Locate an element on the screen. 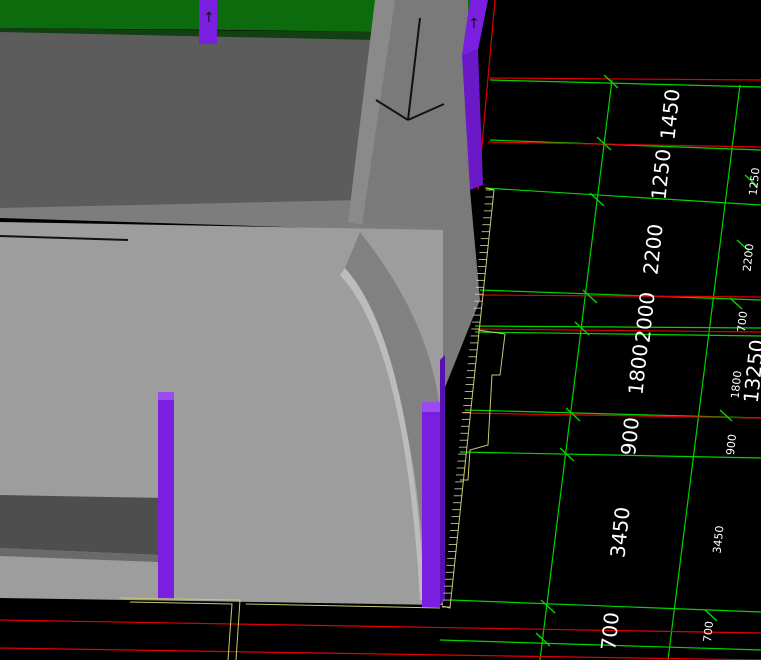 This screenshot has height=660, width=761. dimension-label-small: 900 is located at coordinates (731, 445).